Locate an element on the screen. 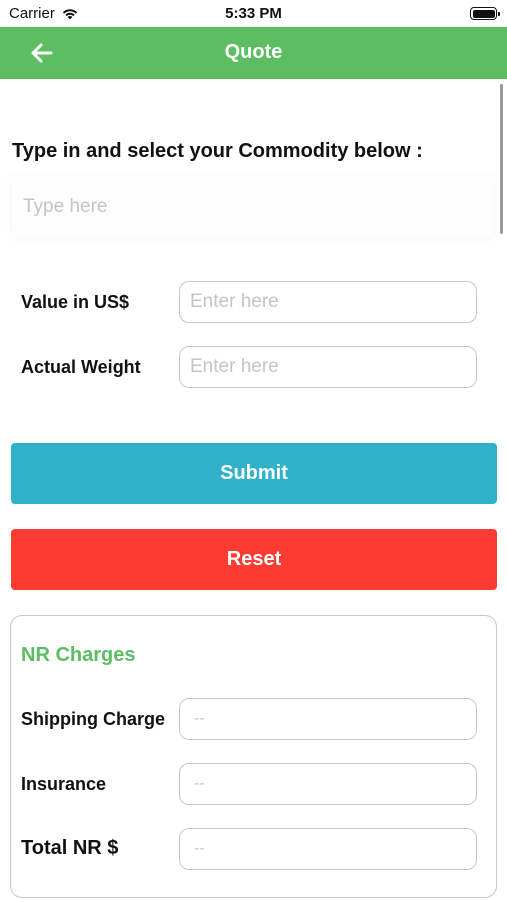  status-time: 5:33 PM is located at coordinates (253, 13).